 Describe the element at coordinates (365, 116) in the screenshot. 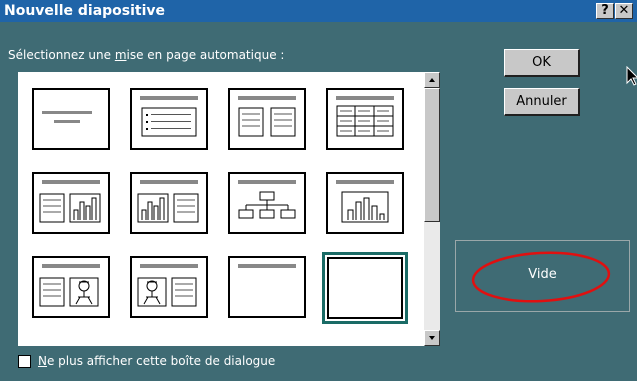

I see `table-icon` at that location.